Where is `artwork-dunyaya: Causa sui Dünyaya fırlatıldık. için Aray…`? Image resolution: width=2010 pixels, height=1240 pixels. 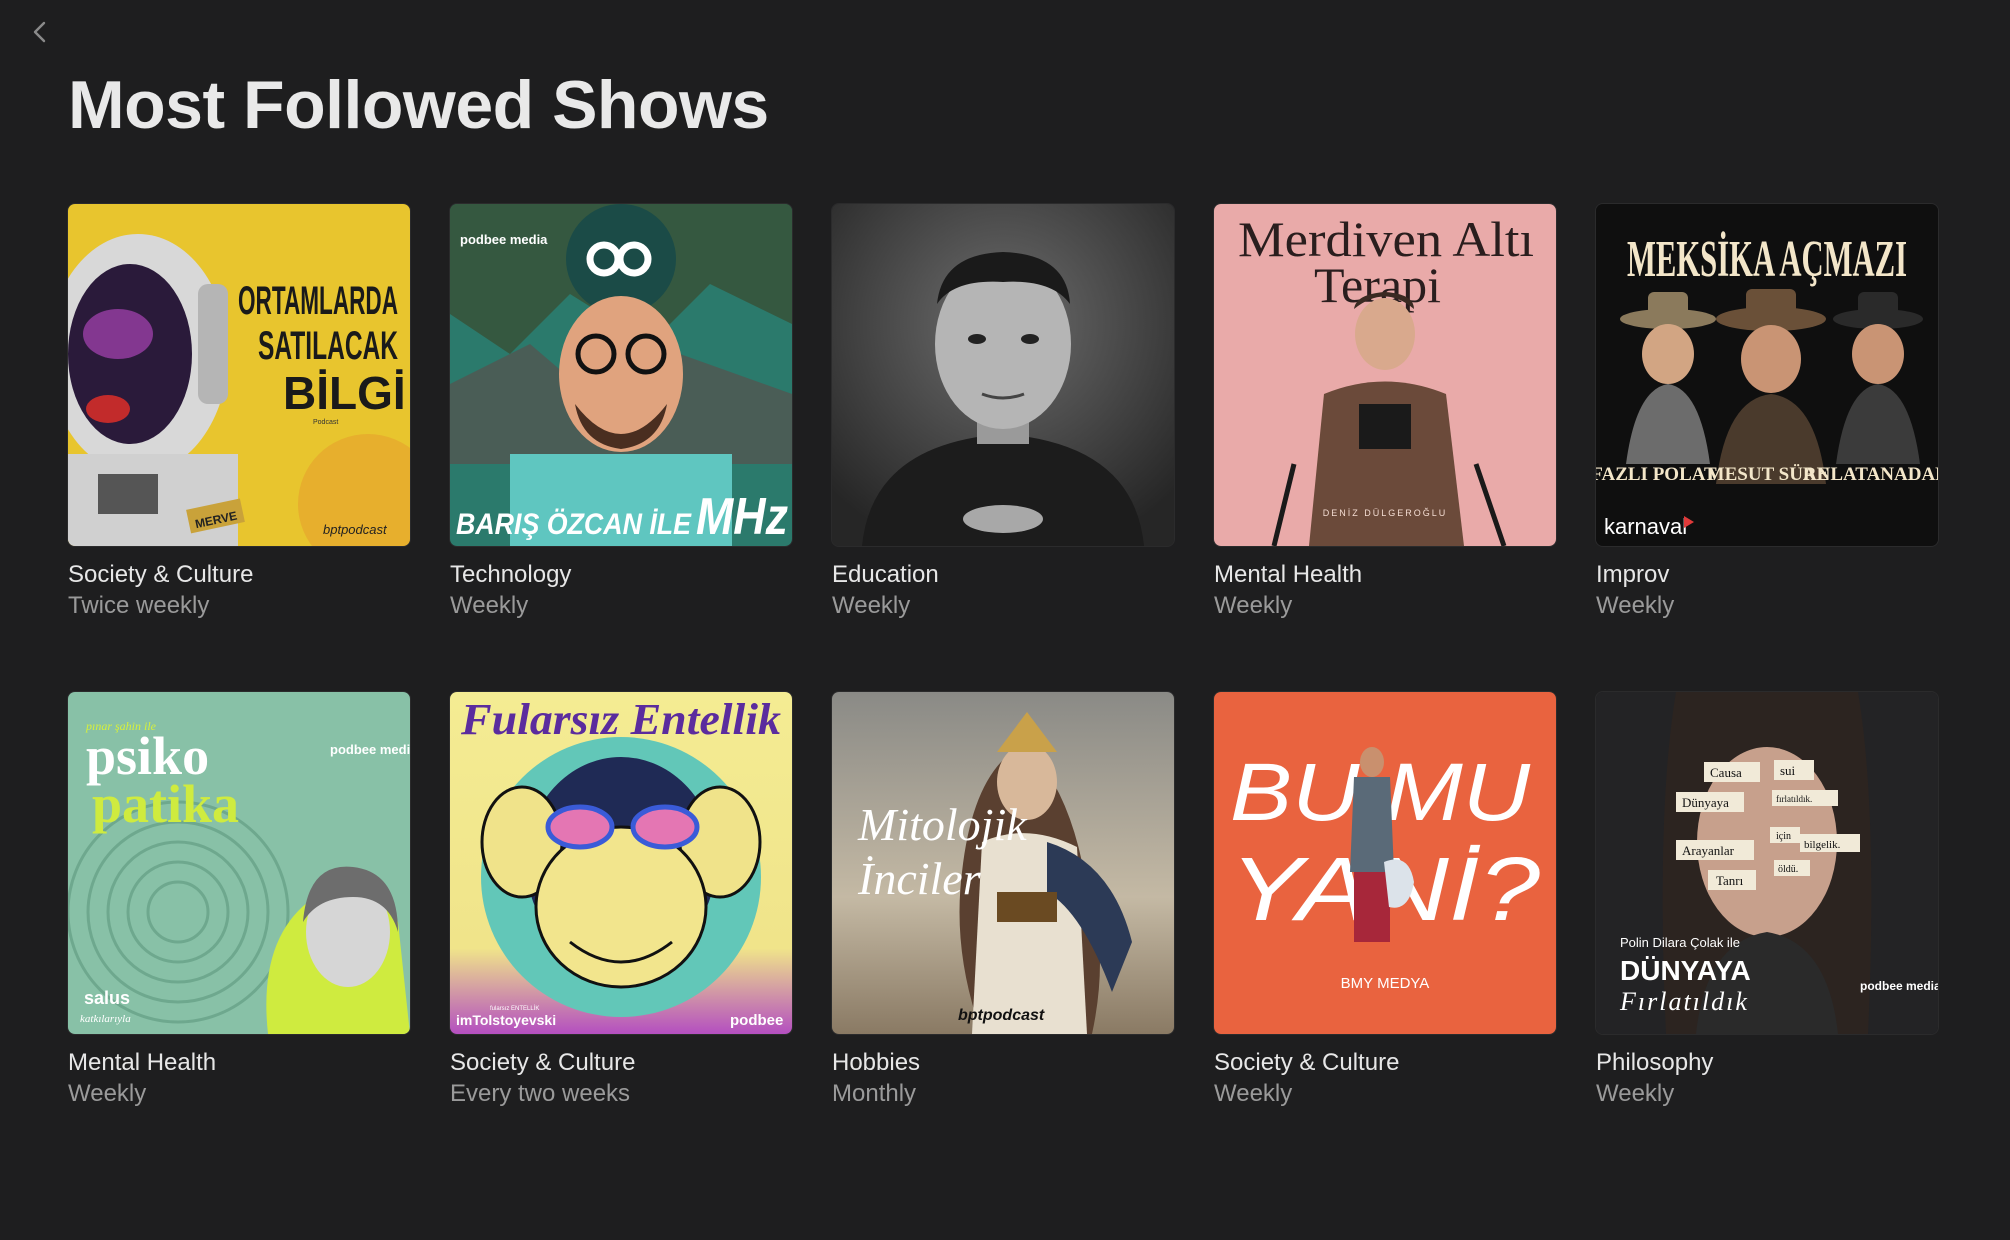 artwork-dunyaya: Causa sui Dünyaya fırlatıldık. için Aray… is located at coordinates (1767, 863).